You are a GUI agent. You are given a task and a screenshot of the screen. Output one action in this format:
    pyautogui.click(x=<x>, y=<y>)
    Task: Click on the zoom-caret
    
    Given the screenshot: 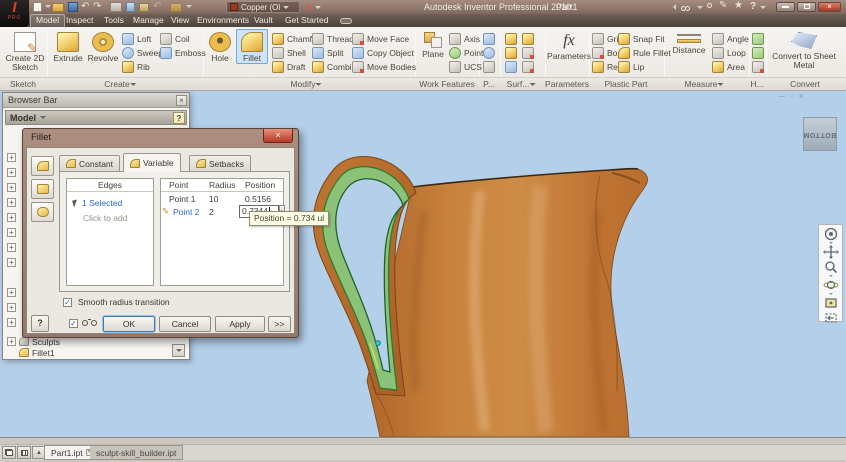 What is the action you would take?
    pyautogui.click(x=830, y=276)
    